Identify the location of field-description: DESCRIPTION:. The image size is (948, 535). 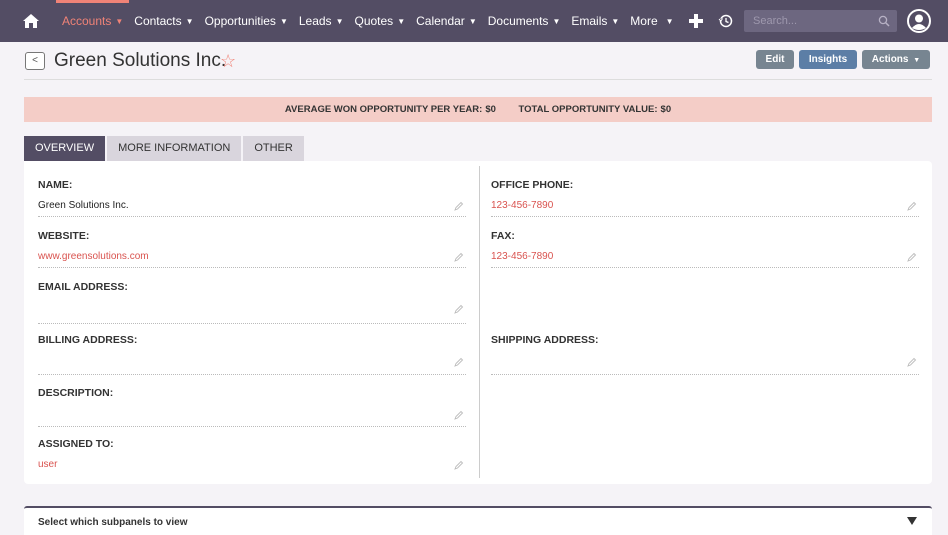
(252, 409).